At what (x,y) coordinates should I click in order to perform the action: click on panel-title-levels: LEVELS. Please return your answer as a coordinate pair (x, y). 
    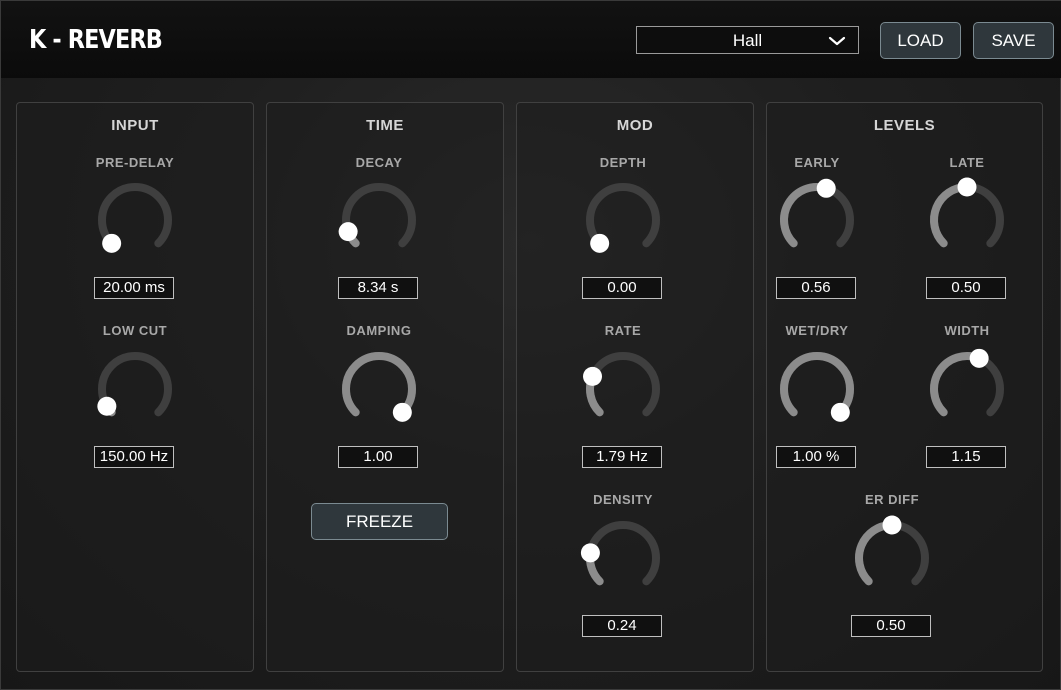
    Looking at the image, I should click on (904, 125).